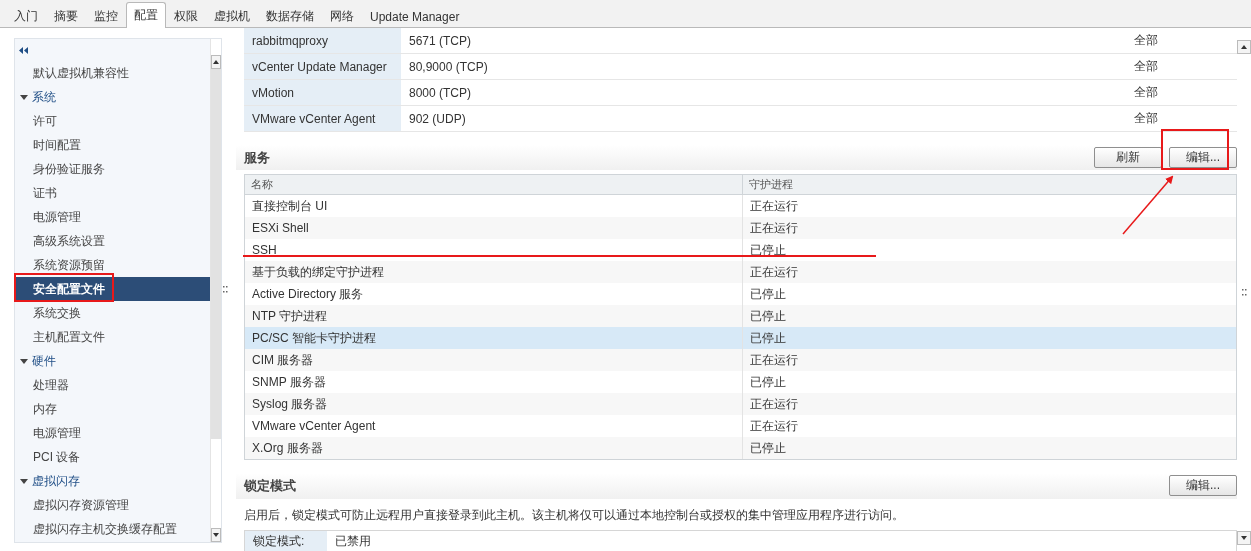 The height and width of the screenshot is (551, 1251). What do you see at coordinates (216, 254) in the screenshot?
I see `scroll-thumb` at bounding box center [216, 254].